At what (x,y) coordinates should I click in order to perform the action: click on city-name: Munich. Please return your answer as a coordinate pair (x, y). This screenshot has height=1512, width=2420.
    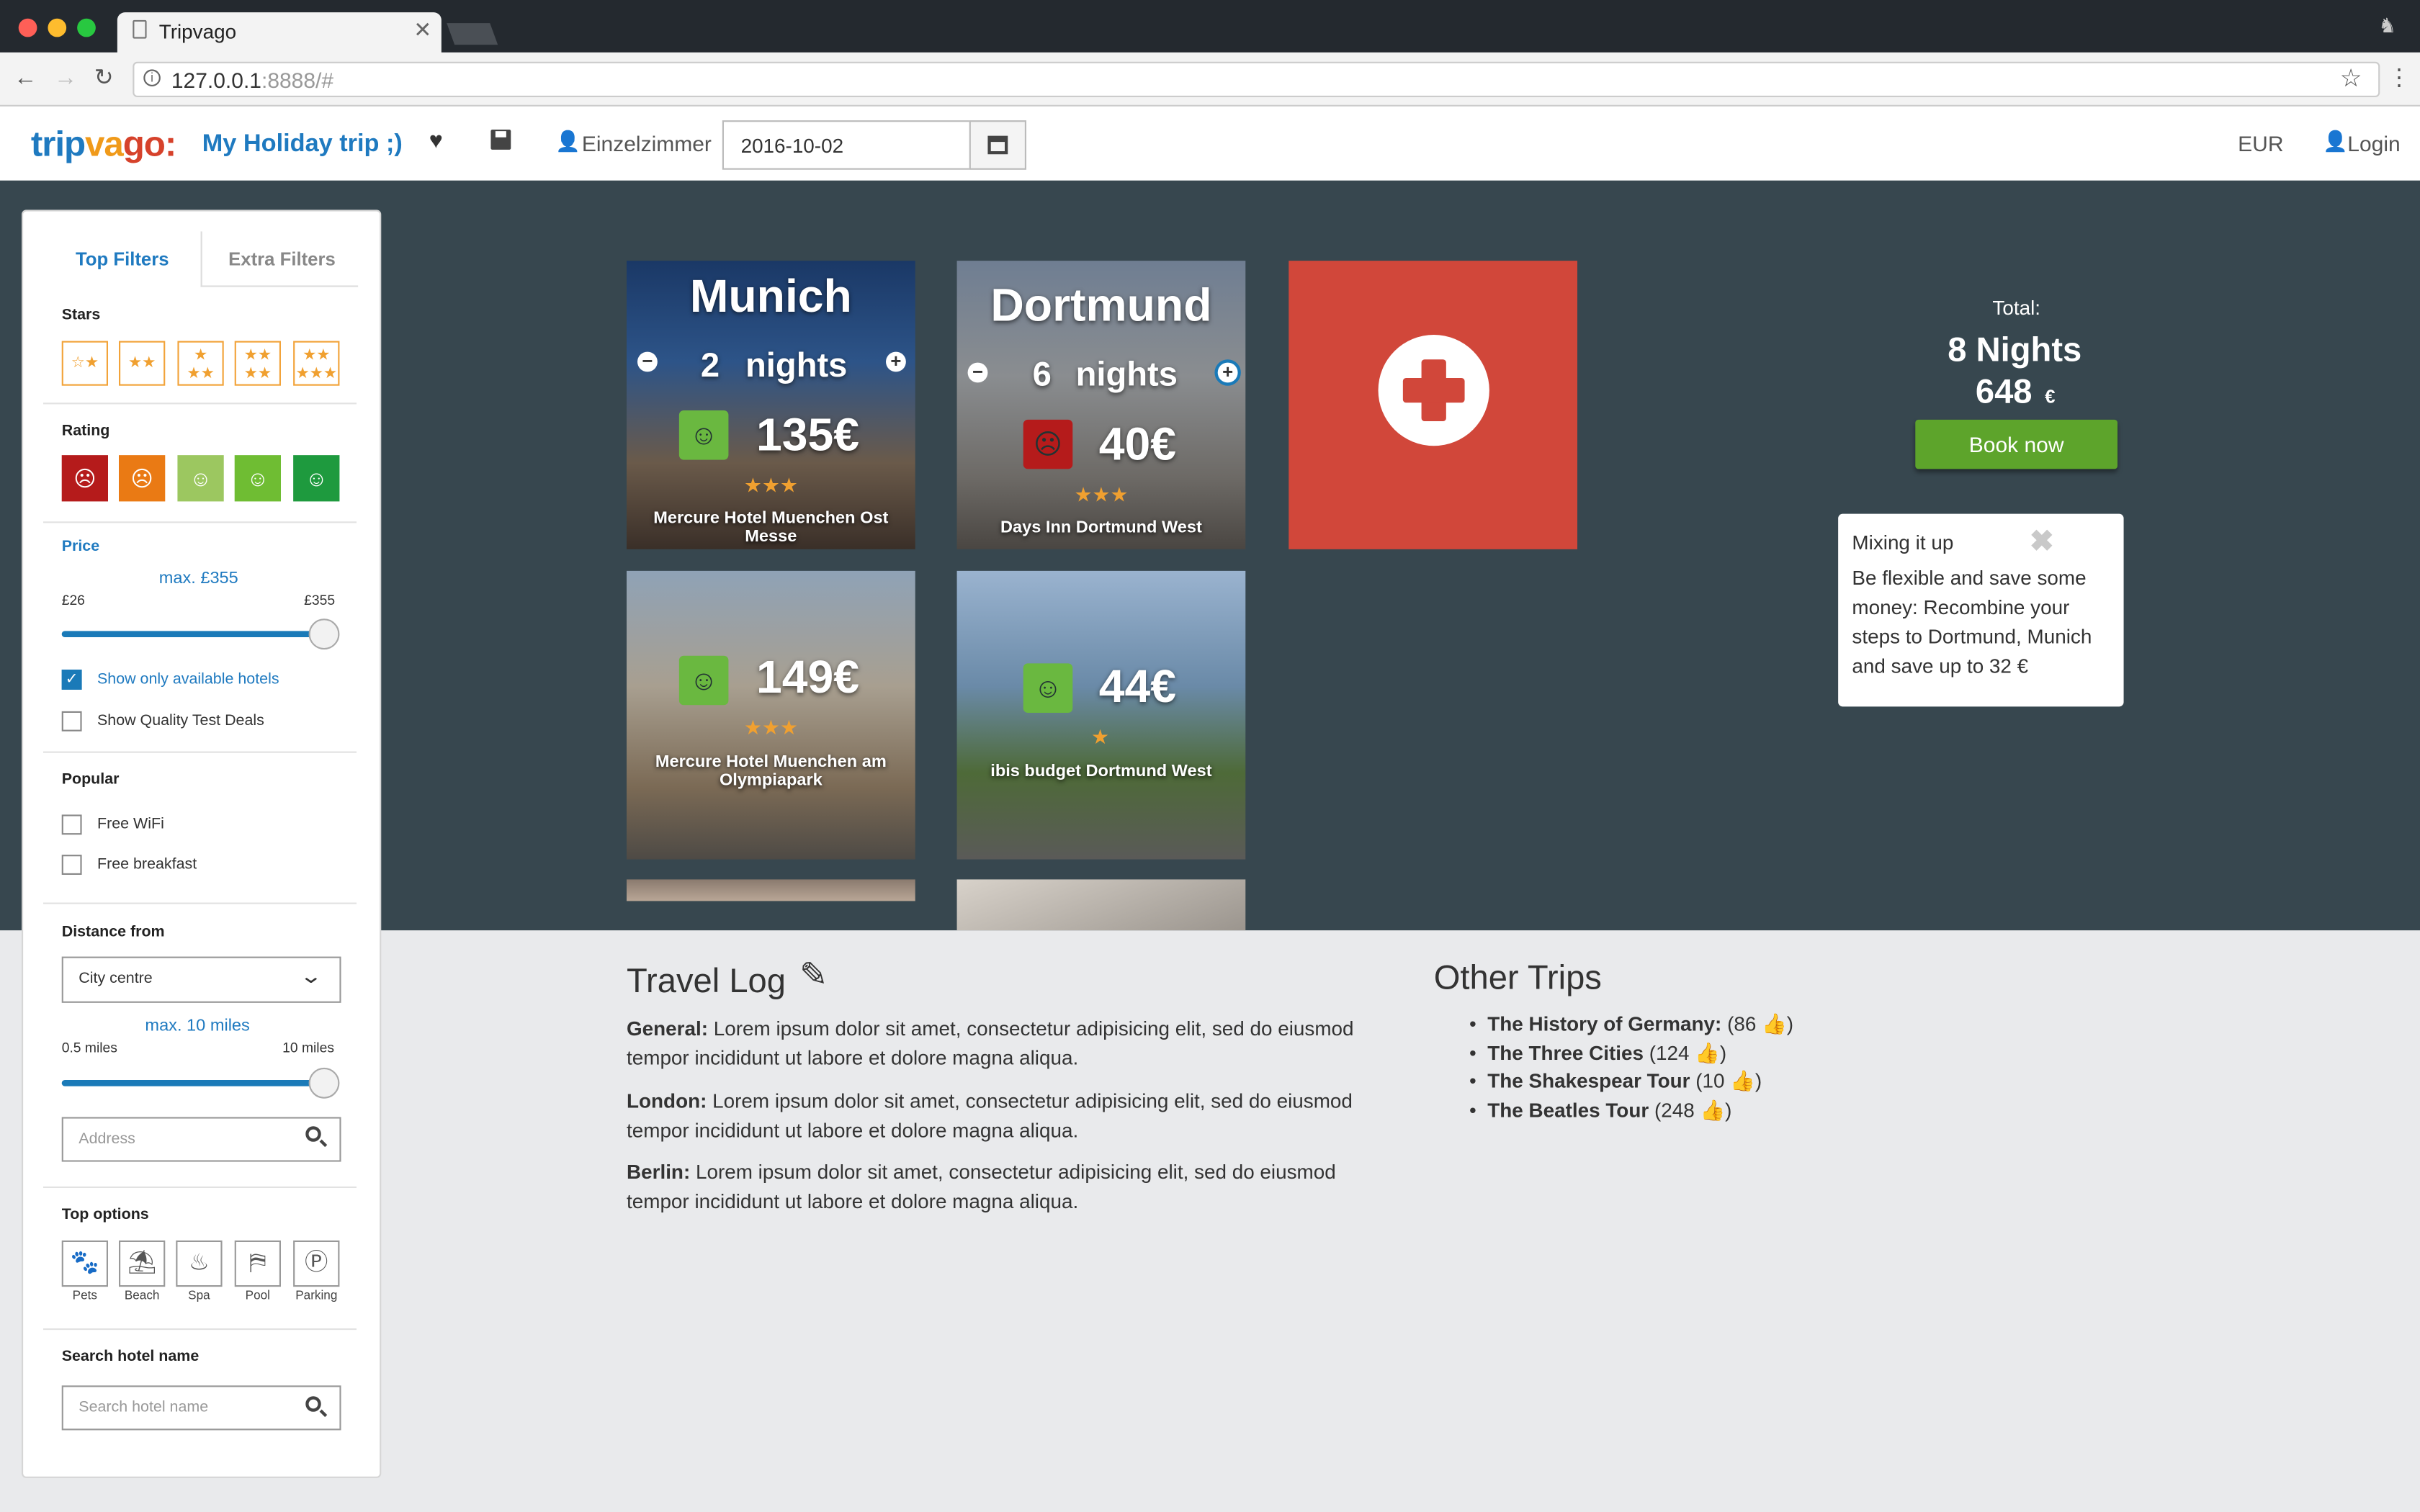
    Looking at the image, I should click on (770, 297).